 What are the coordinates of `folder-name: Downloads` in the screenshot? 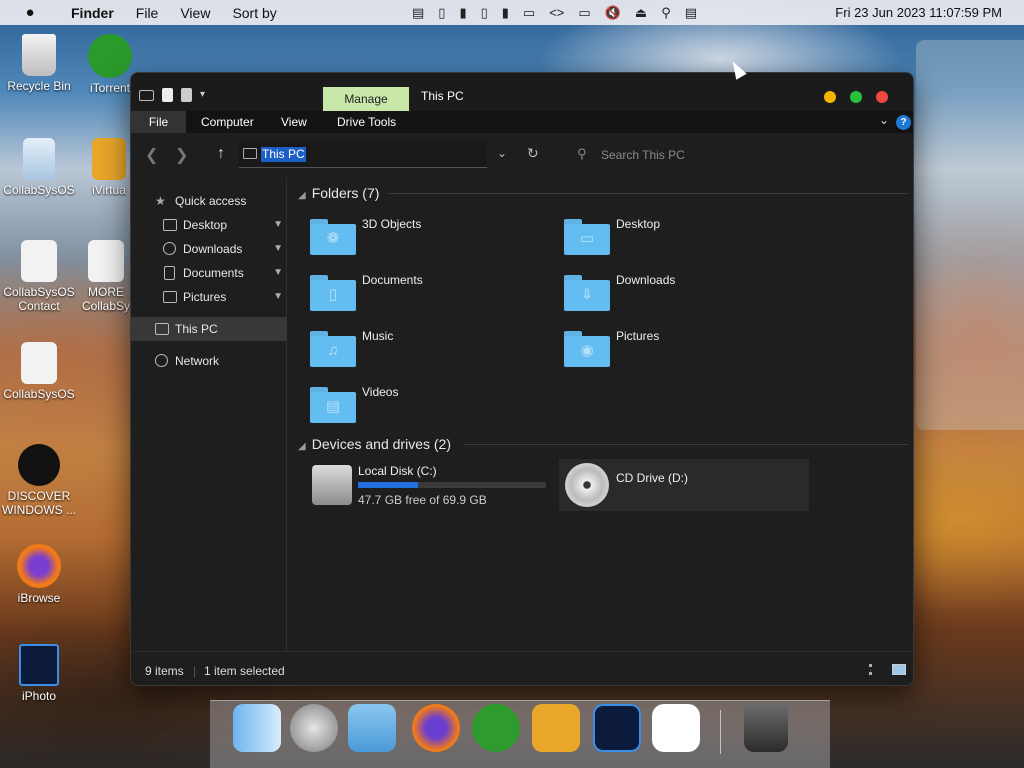 It's located at (646, 280).